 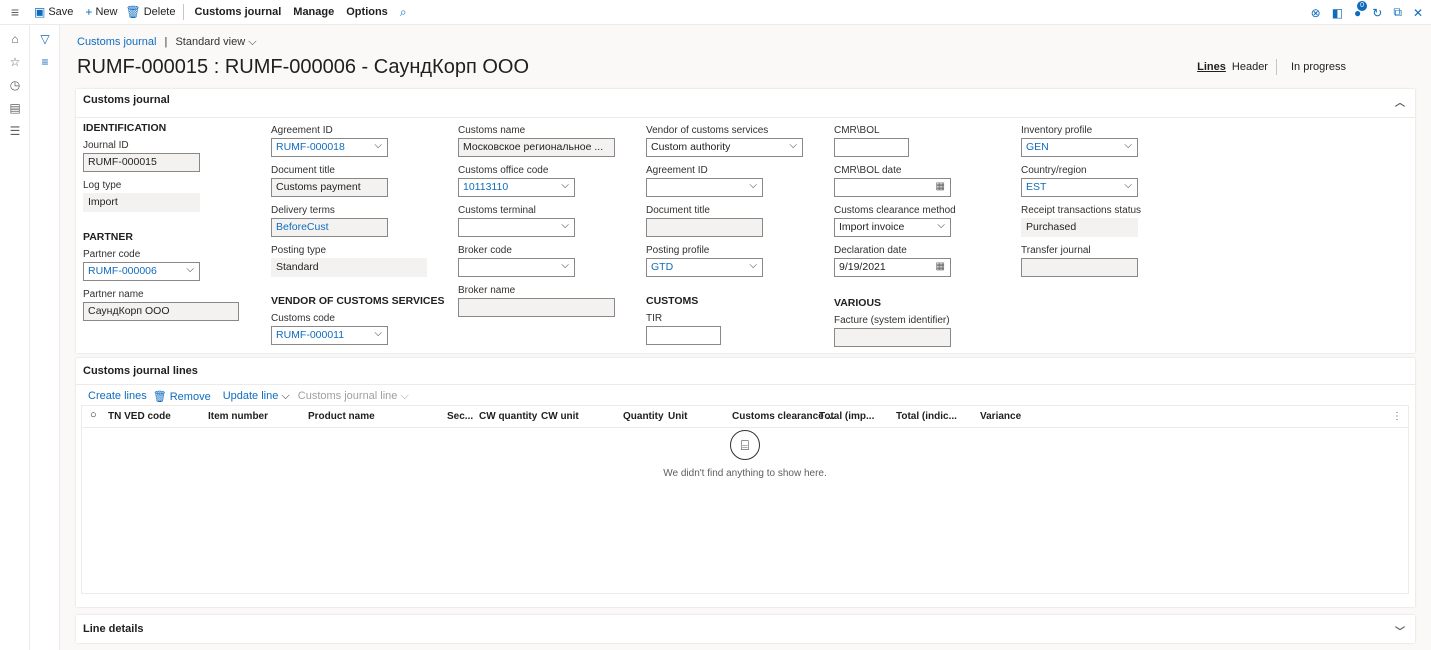 What do you see at coordinates (1400, 630) in the screenshot?
I see `chevron-down-icon: ﹀` at bounding box center [1400, 630].